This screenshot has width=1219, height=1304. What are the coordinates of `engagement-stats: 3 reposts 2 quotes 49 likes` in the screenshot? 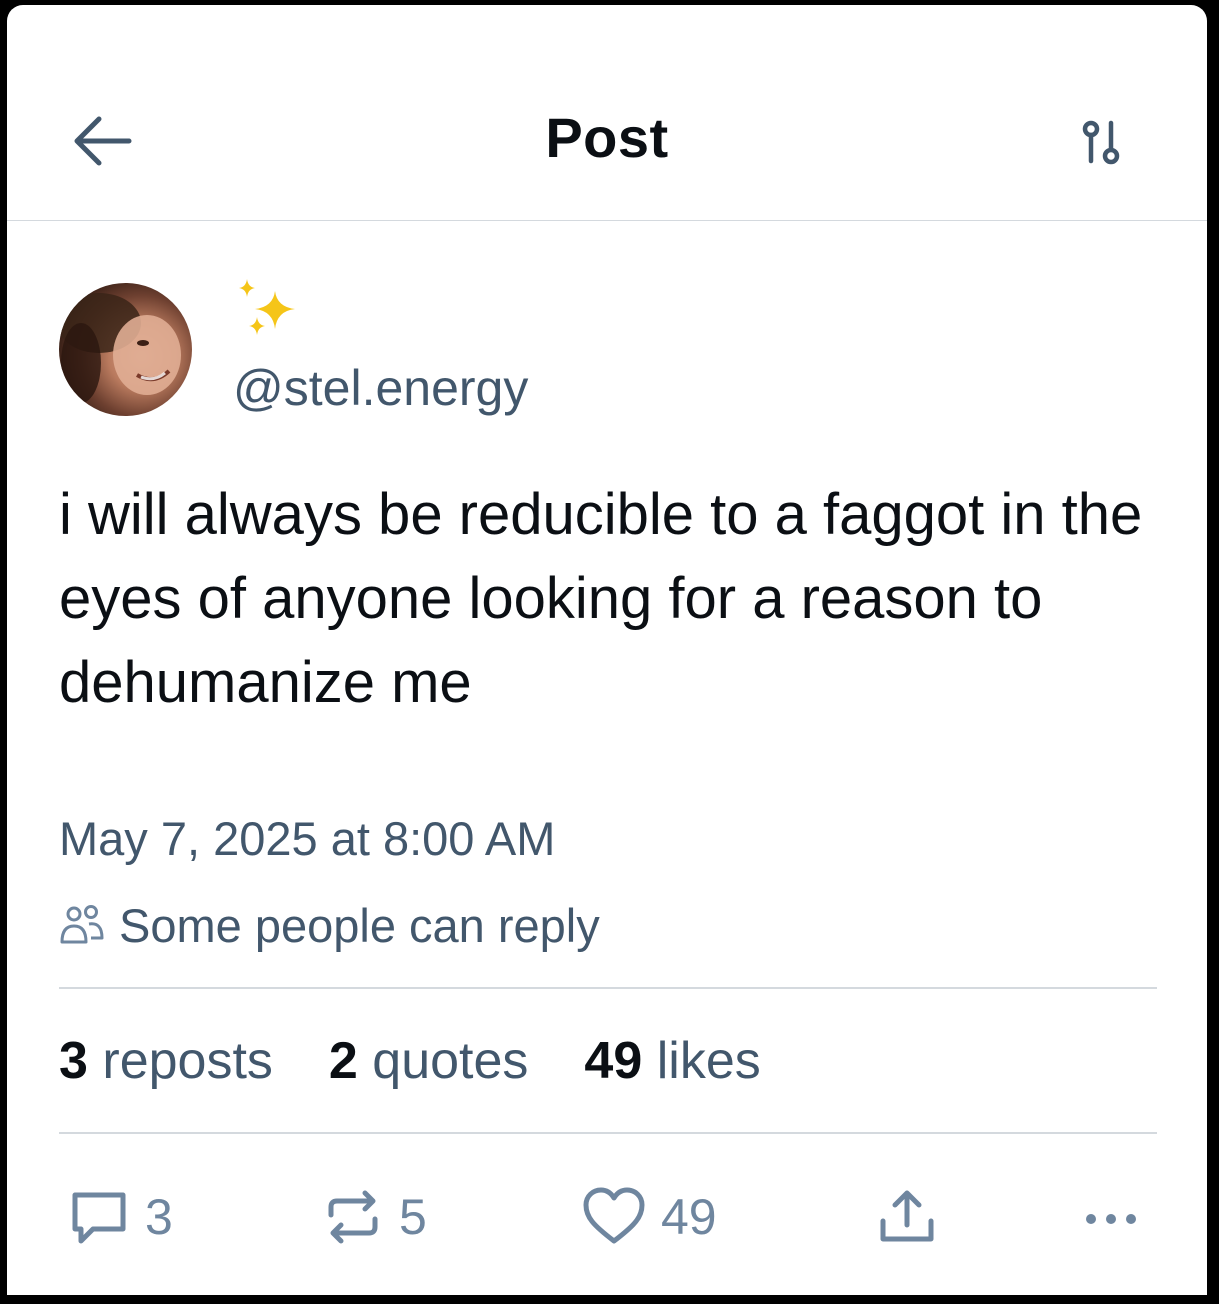 It's located at (438, 1061).